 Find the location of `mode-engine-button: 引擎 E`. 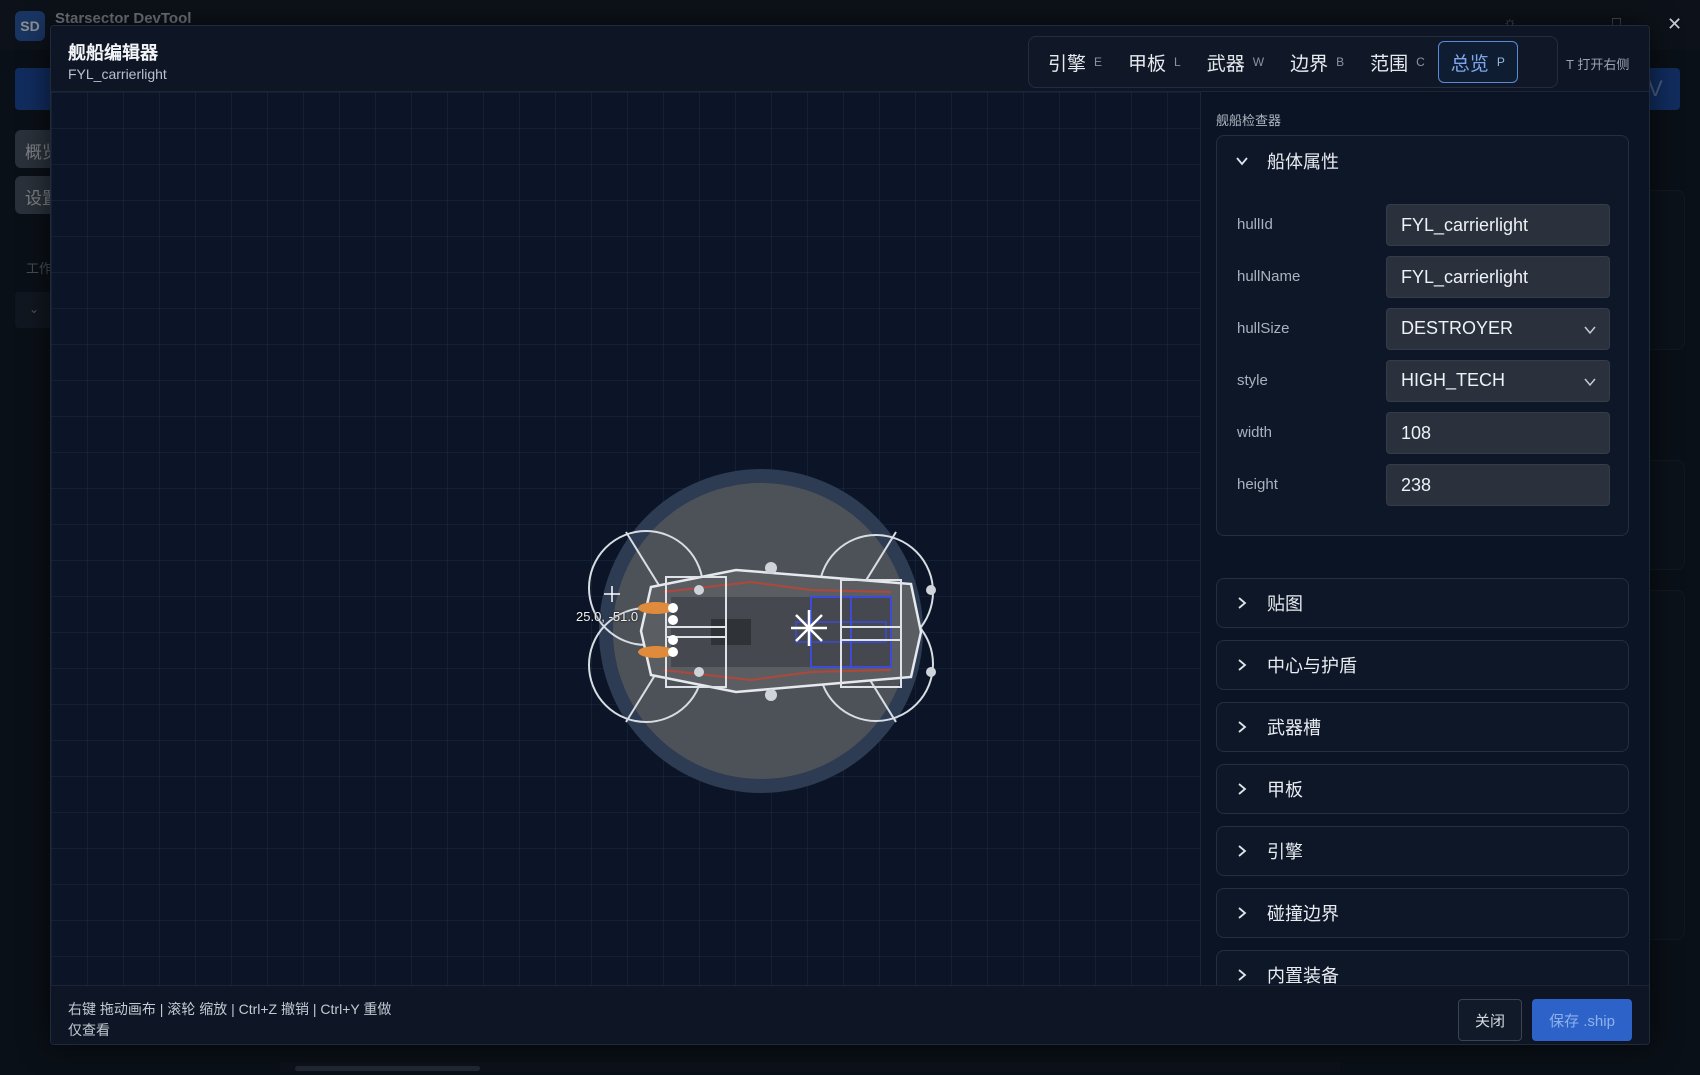

mode-engine-button: 引擎 E is located at coordinates (1075, 62).